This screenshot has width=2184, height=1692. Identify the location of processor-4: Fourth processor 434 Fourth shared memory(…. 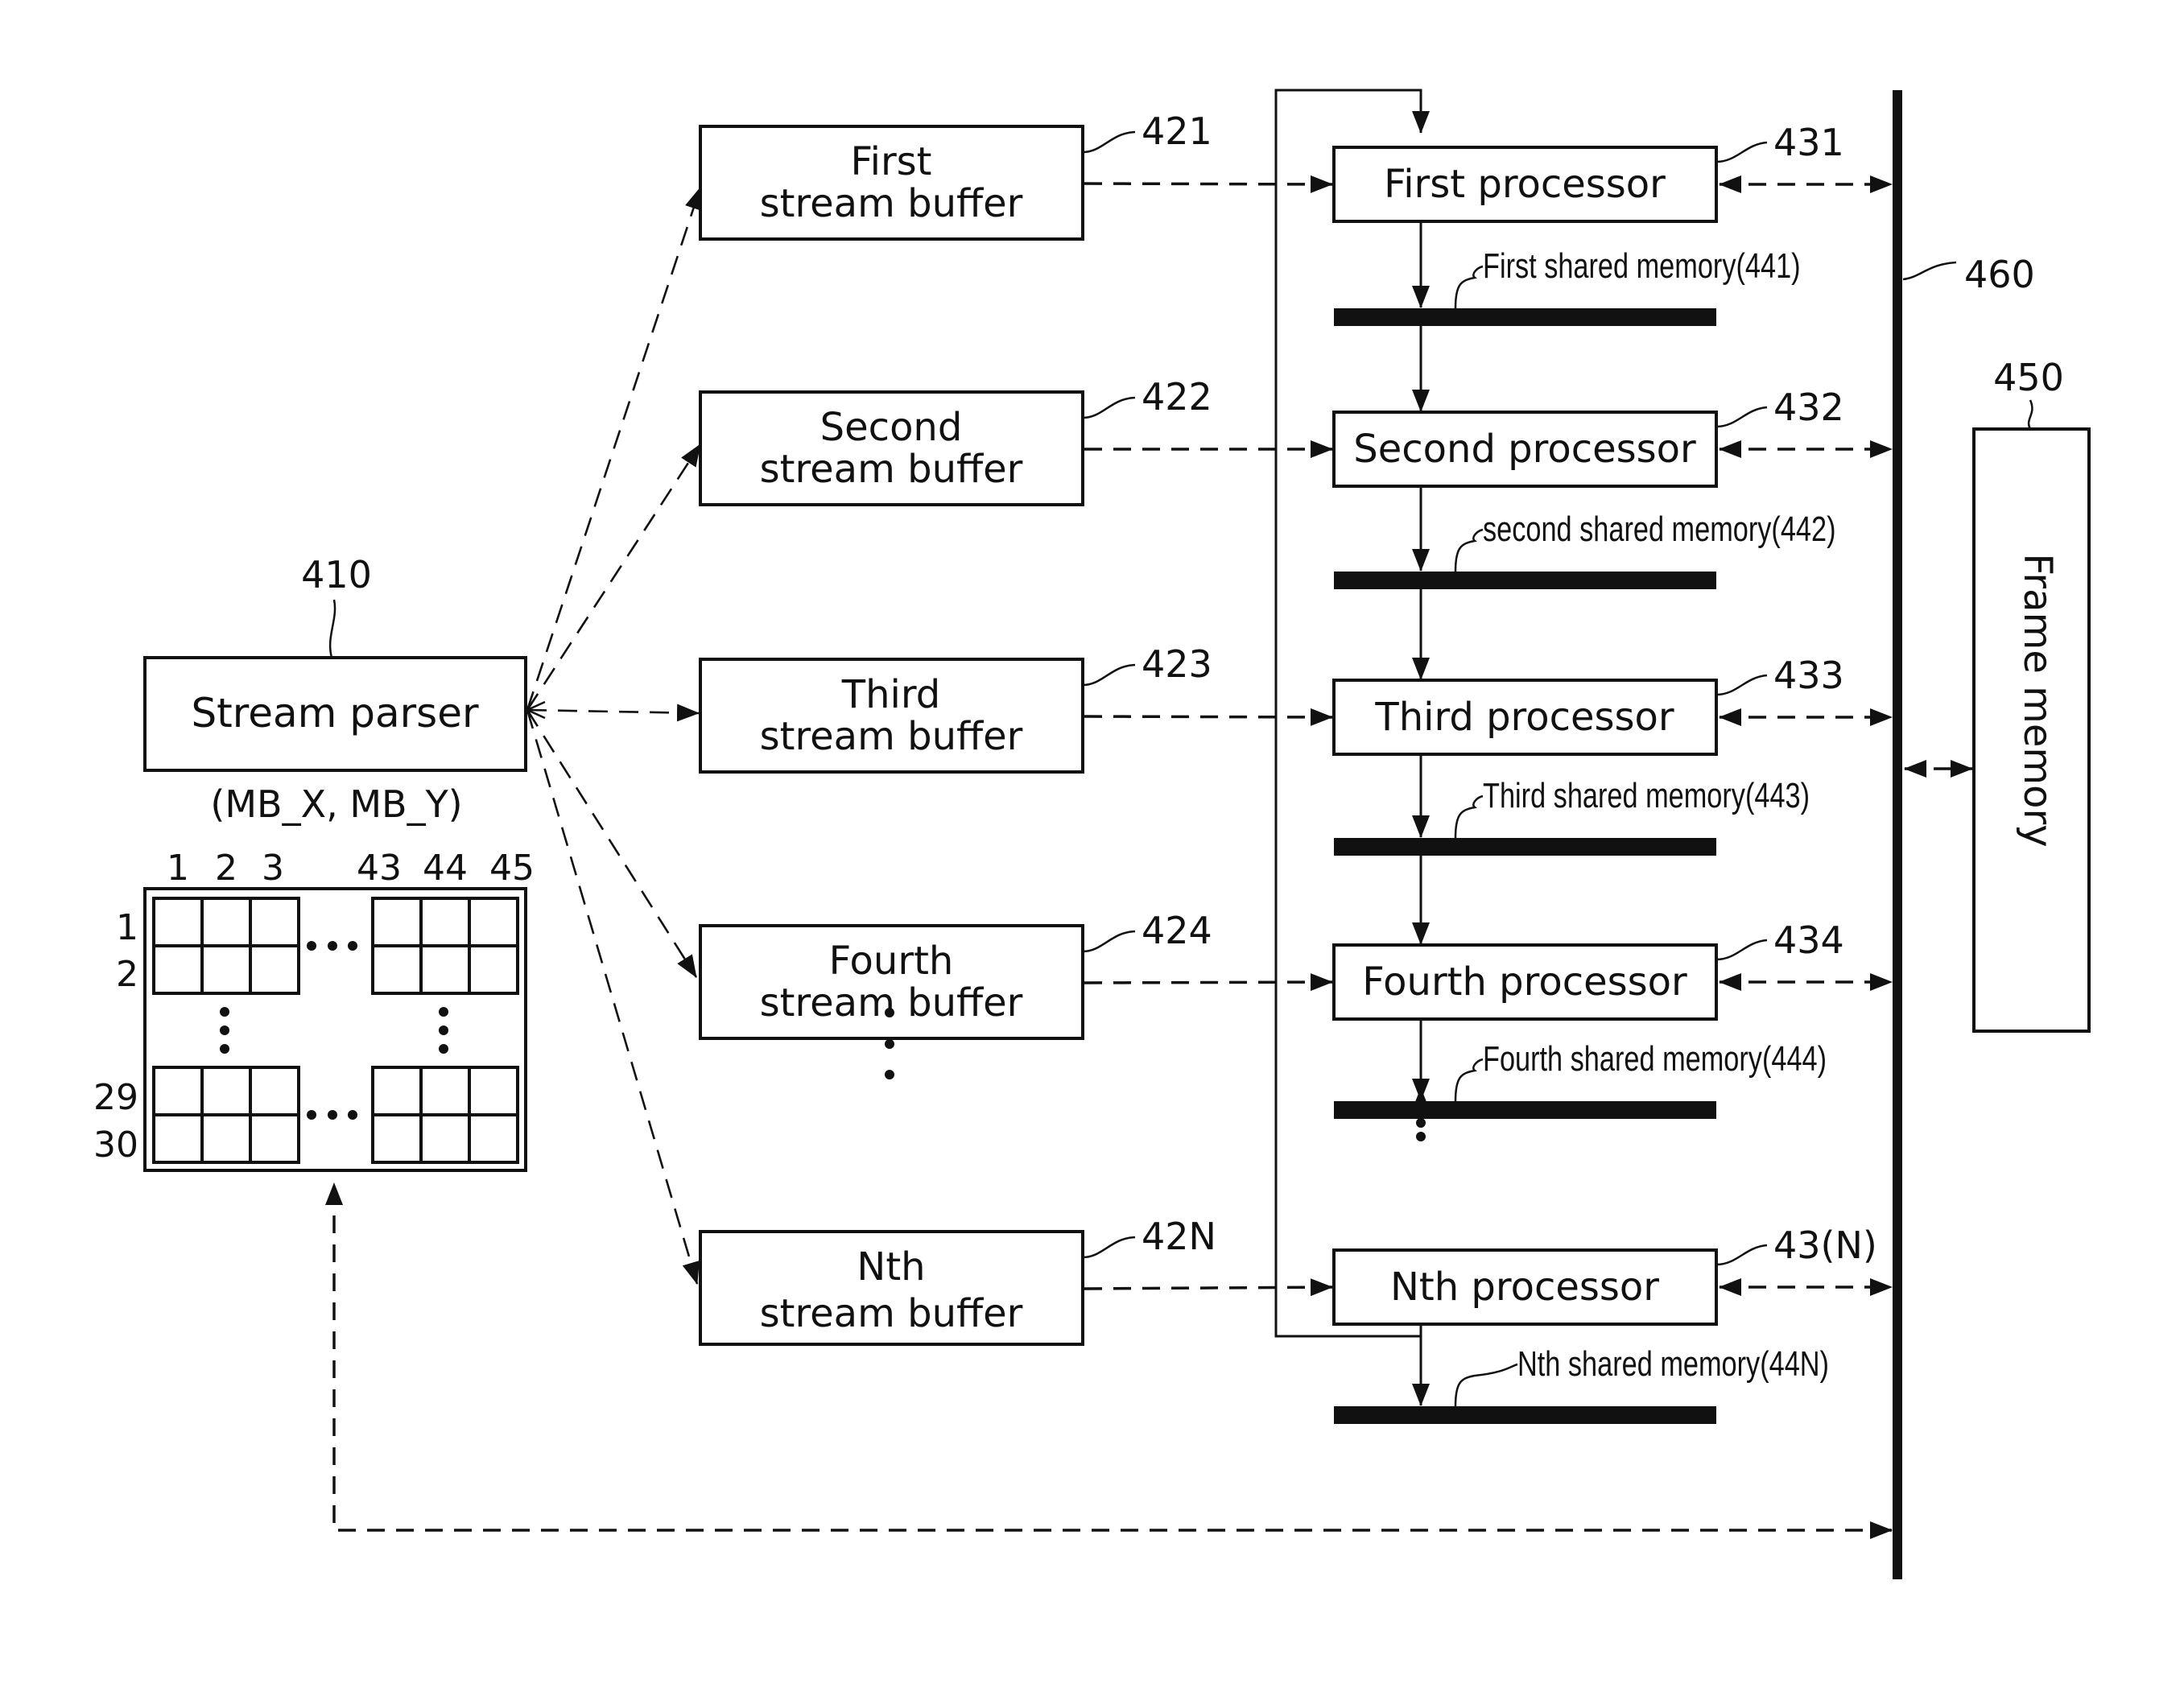
(1612, 1018).